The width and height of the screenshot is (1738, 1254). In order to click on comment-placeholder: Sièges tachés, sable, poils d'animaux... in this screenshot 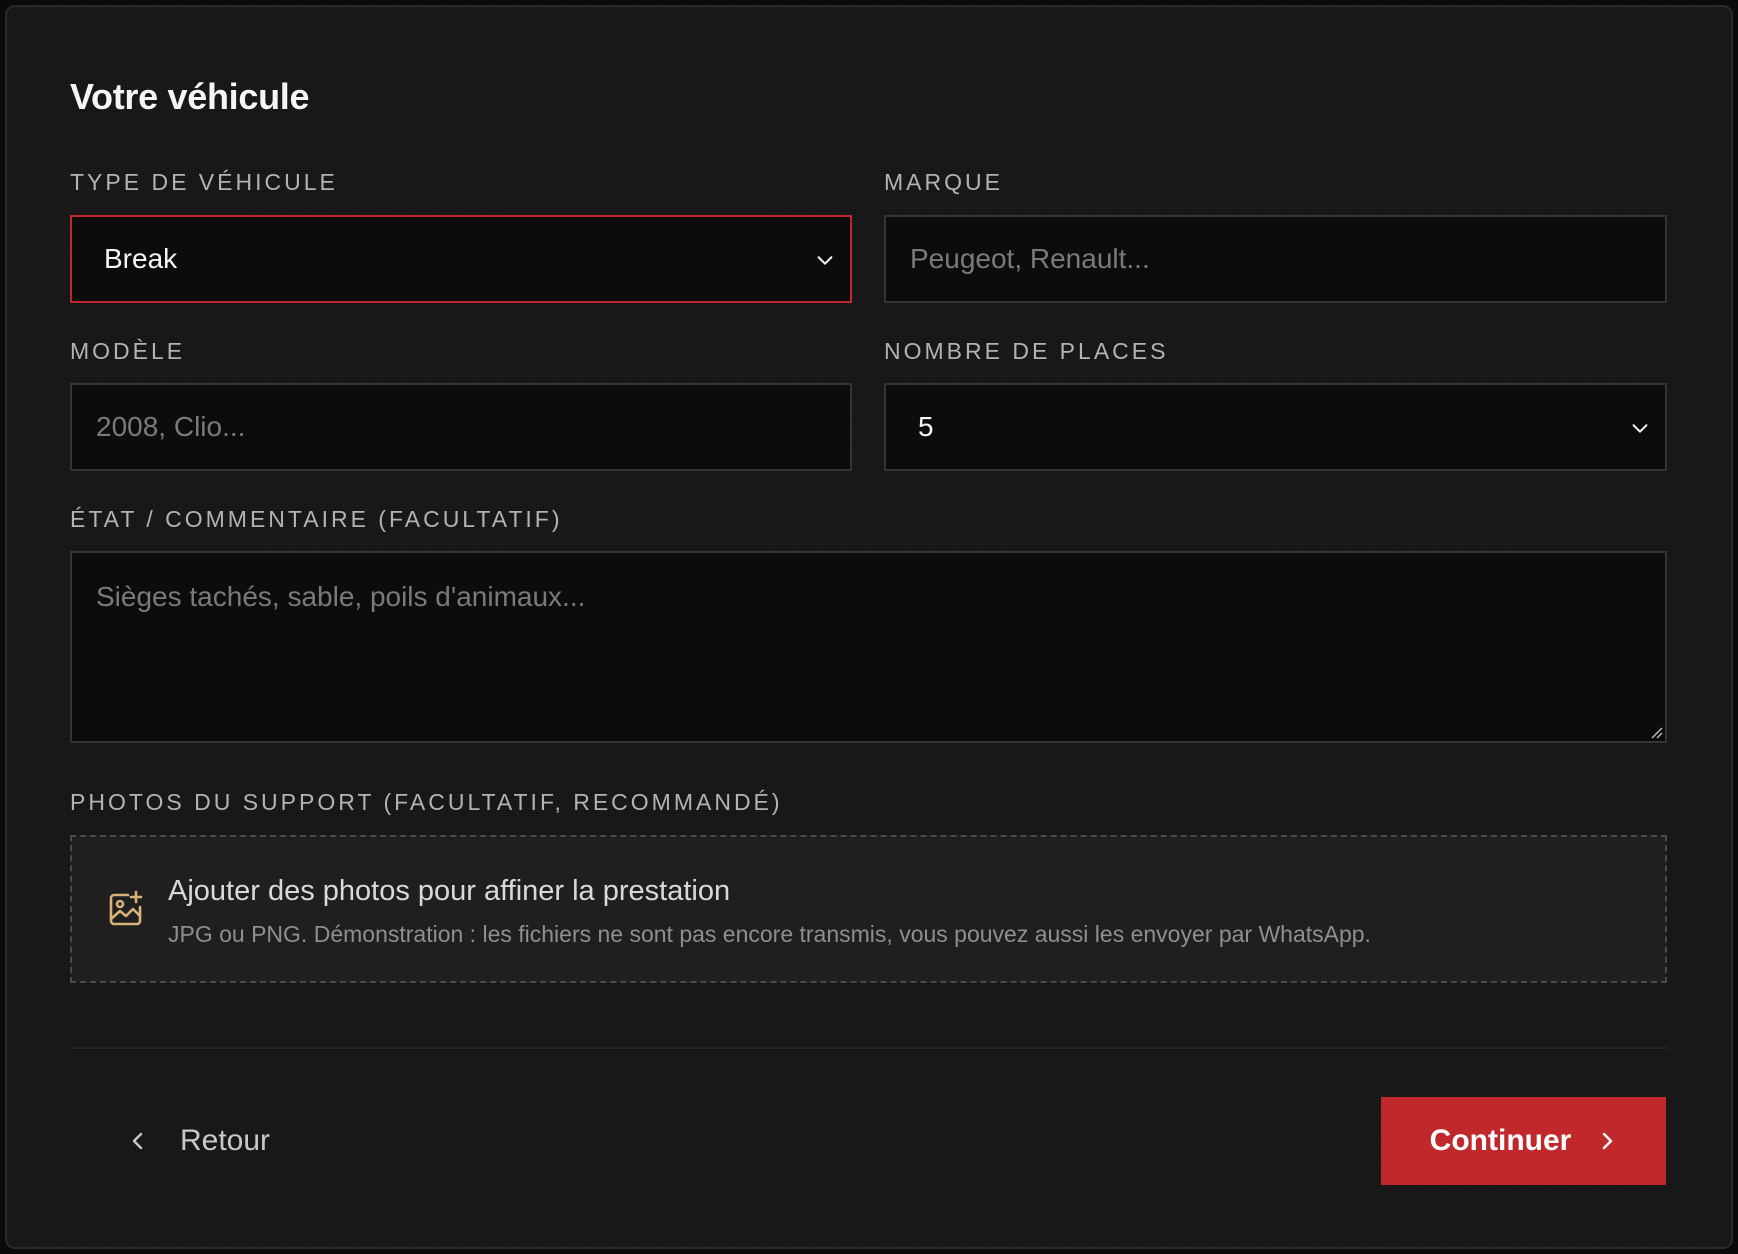, I will do `click(341, 596)`.